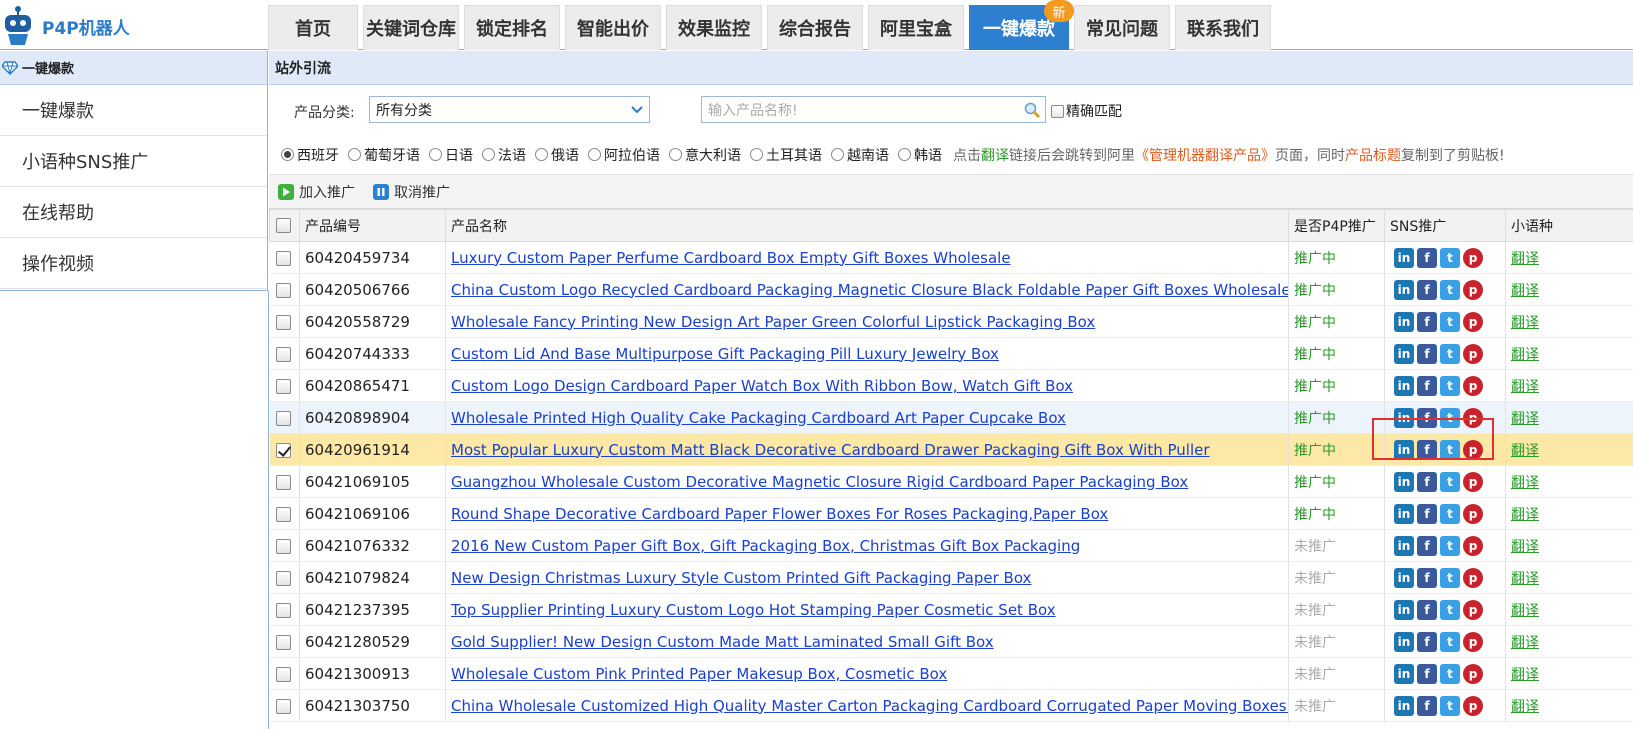 This screenshot has width=1633, height=729. Describe the element at coordinates (860, 155) in the screenshot. I see `language-option-8: 越南语` at that location.